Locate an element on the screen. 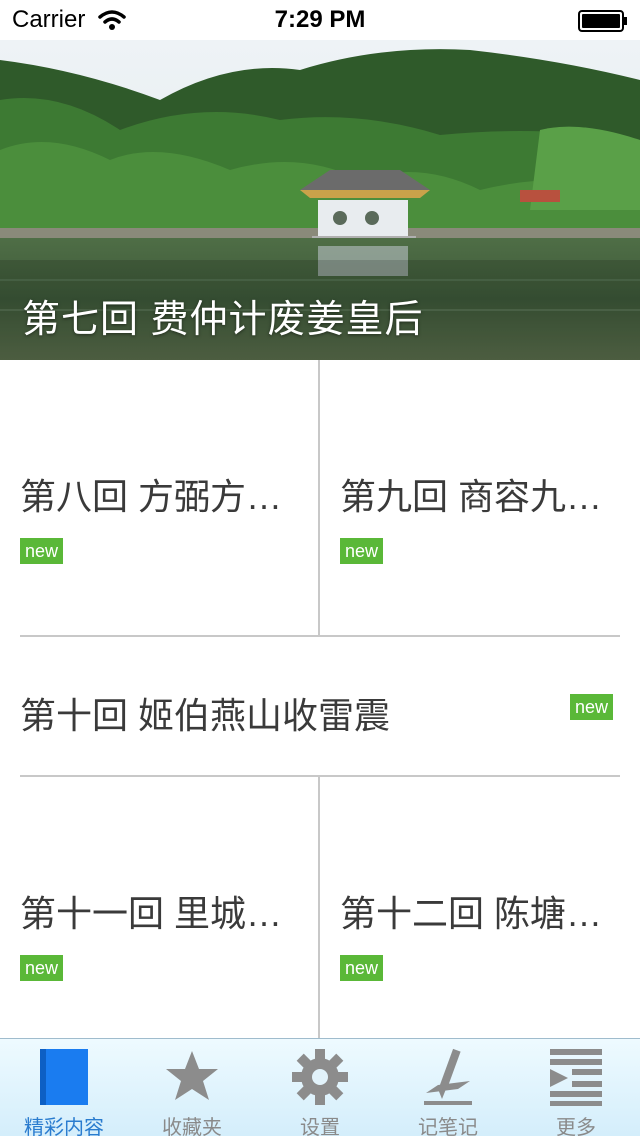  hero-title: 第七回 费仲计废姜皇后 is located at coordinates (223, 320).